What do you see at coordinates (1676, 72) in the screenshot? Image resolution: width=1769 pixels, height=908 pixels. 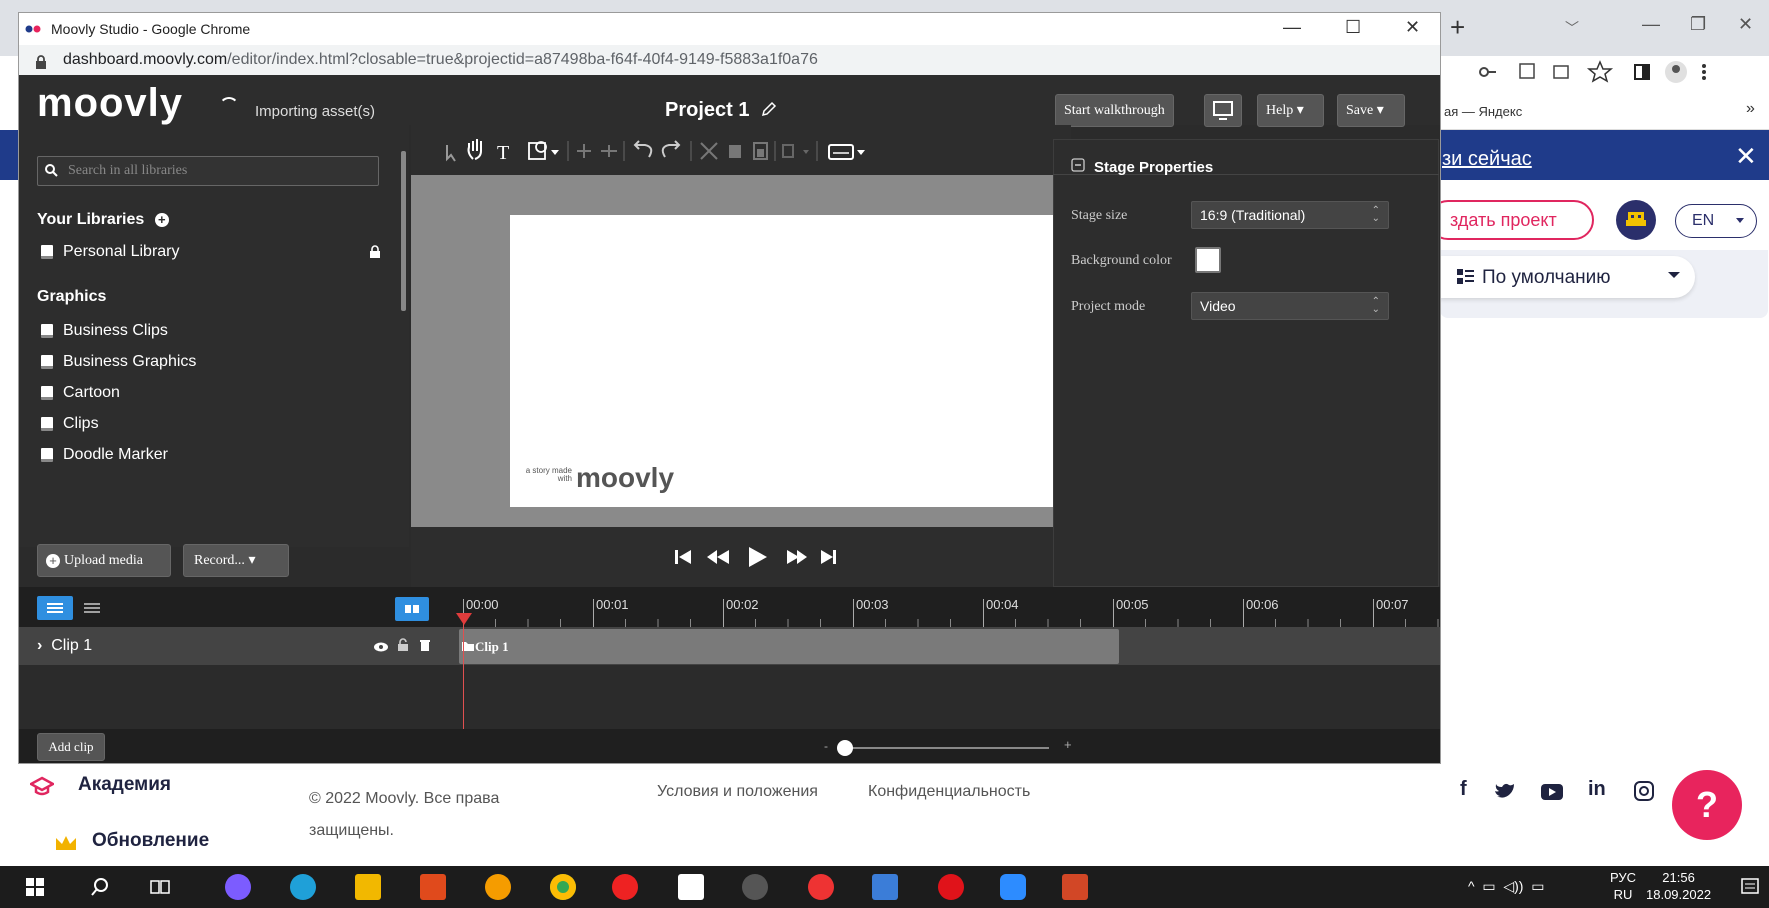 I see `profile-avatar-icon` at bounding box center [1676, 72].